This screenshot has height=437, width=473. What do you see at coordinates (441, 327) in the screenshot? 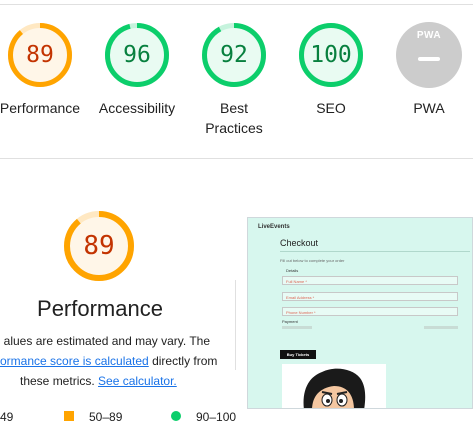
I see `screenshot-card-date-placeholder` at bounding box center [441, 327].